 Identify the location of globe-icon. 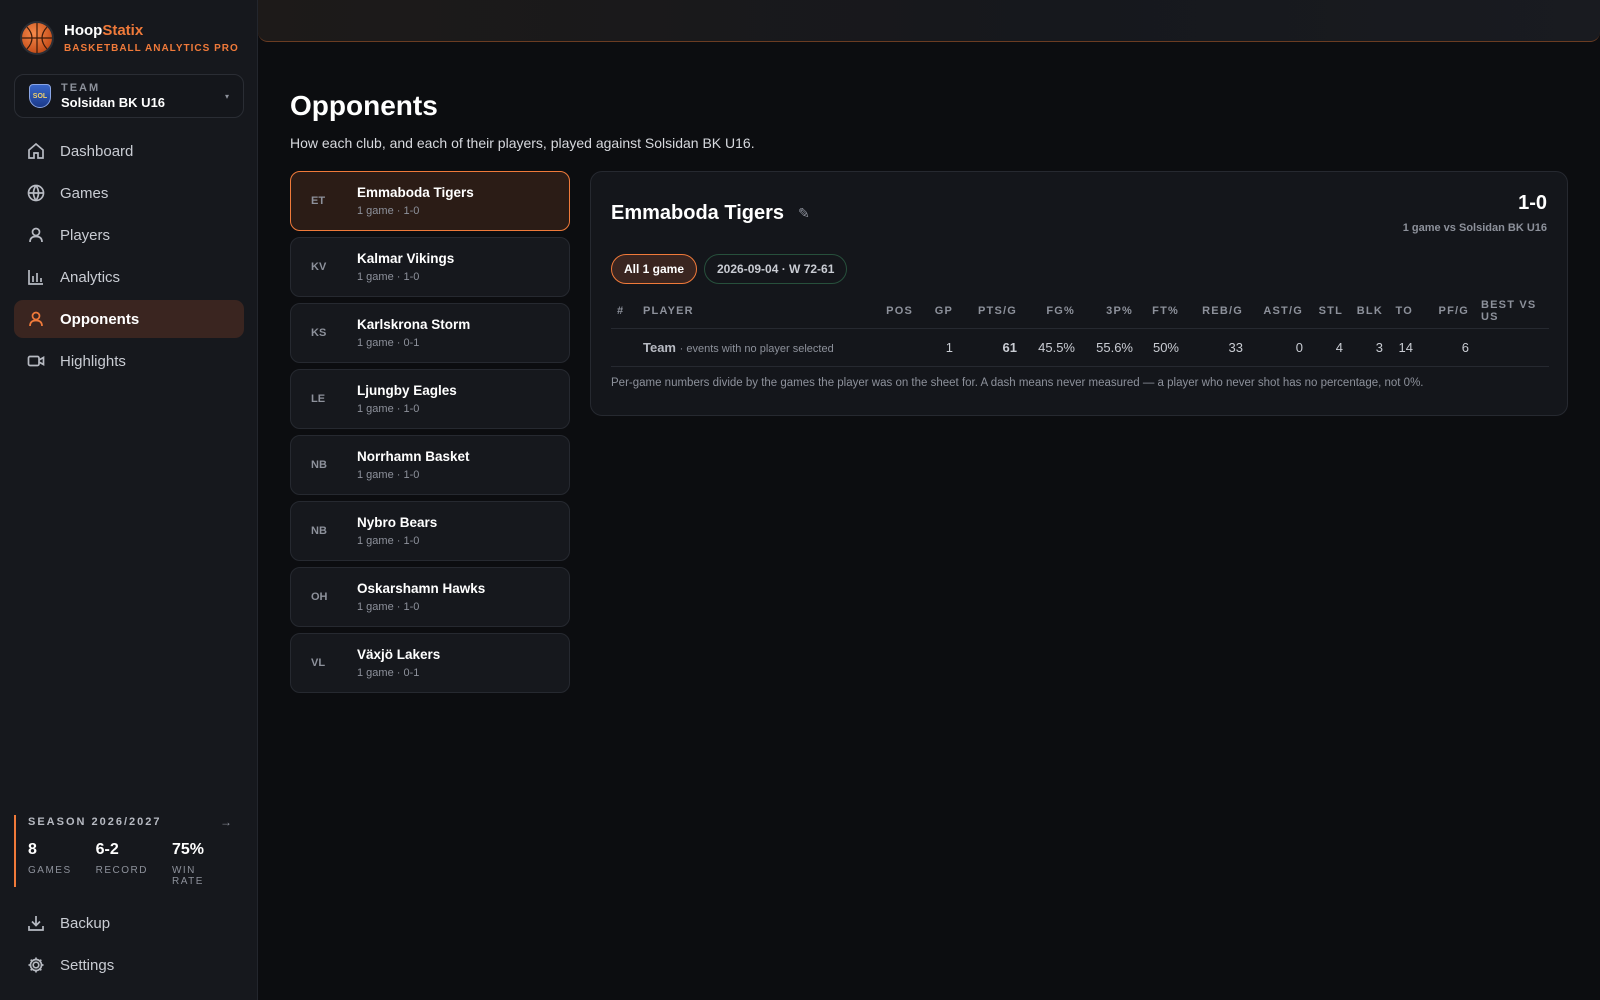
(36, 193).